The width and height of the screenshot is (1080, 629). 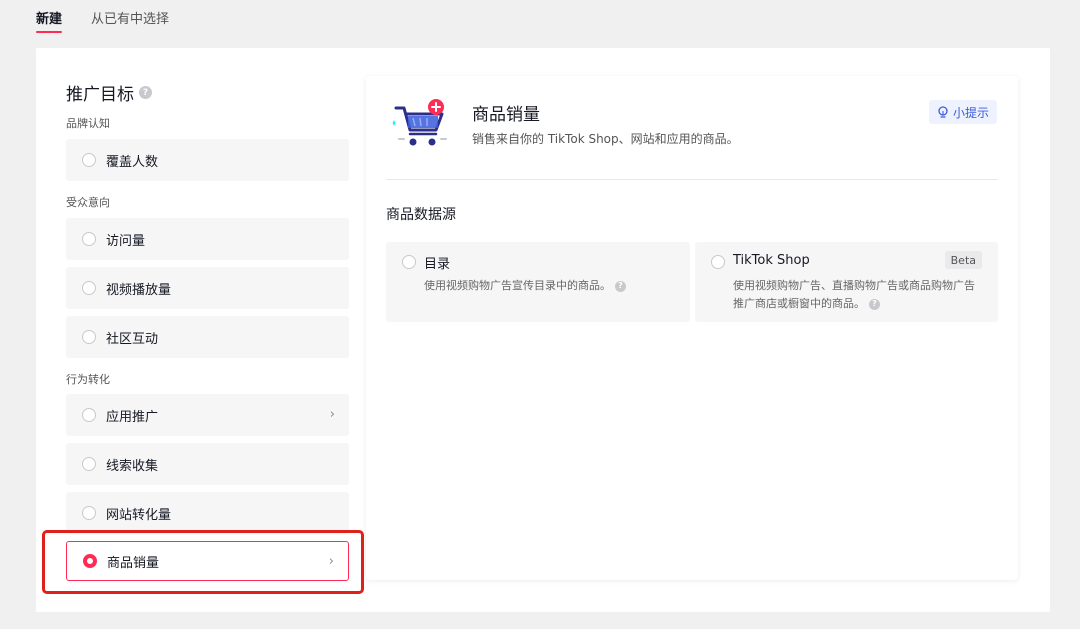 I want to click on objective-option-website-conversions: 网站转化量, so click(x=207, y=513).